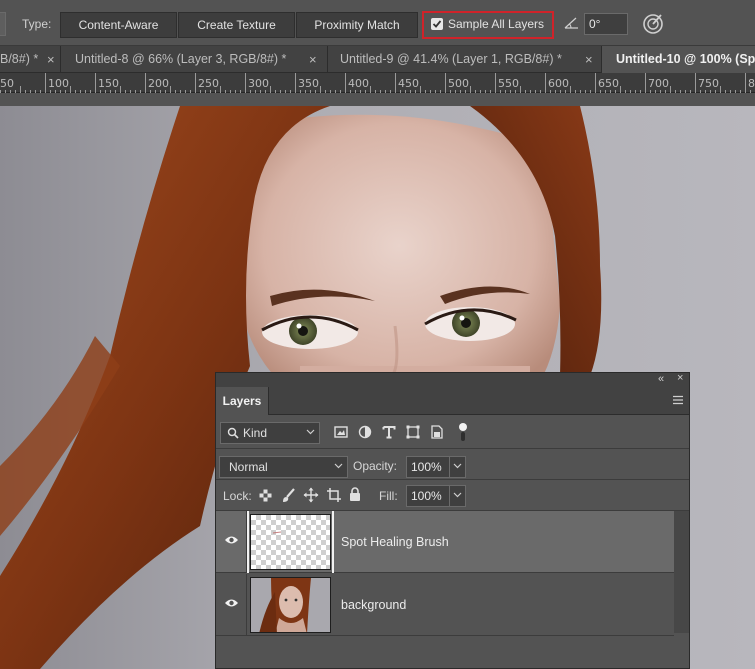 The width and height of the screenshot is (755, 669). I want to click on layer-name: Spot Healing Brush, so click(395, 542).